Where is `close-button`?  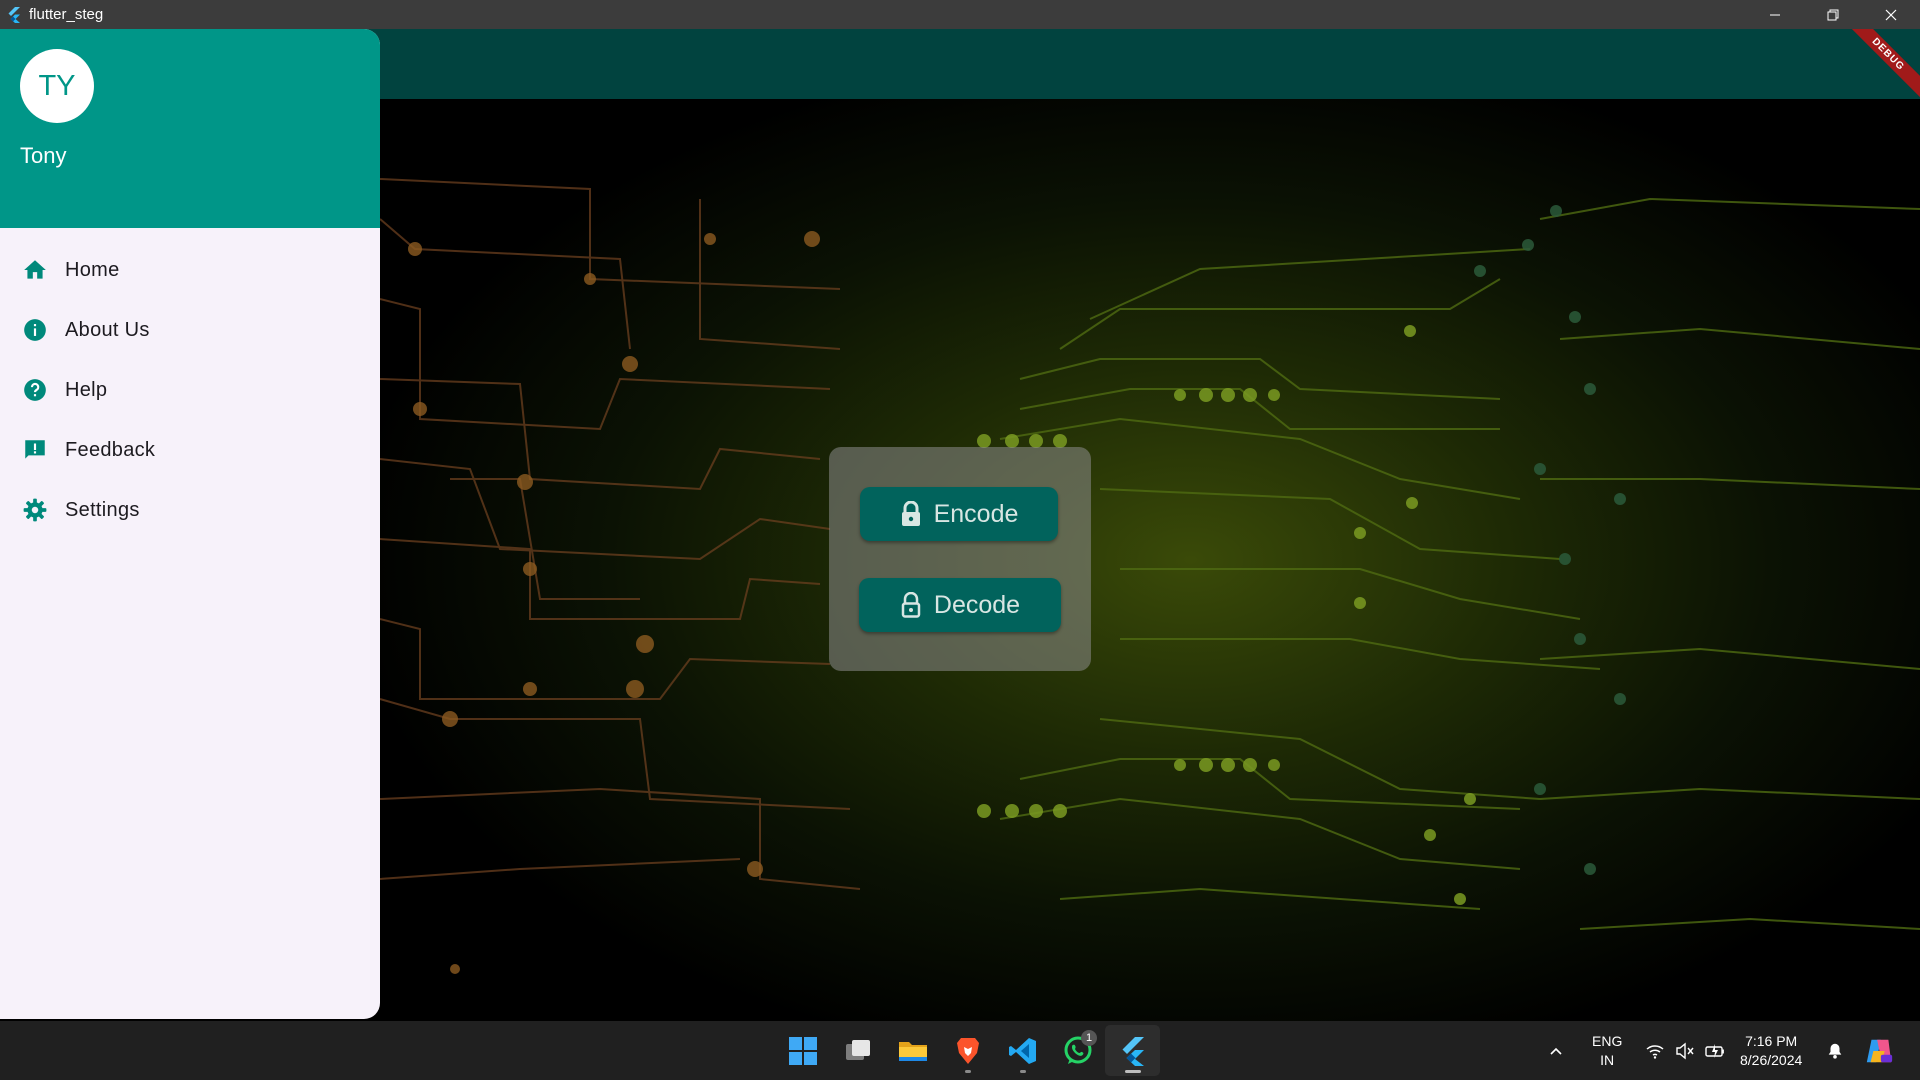
close-button is located at coordinates (1891, 14).